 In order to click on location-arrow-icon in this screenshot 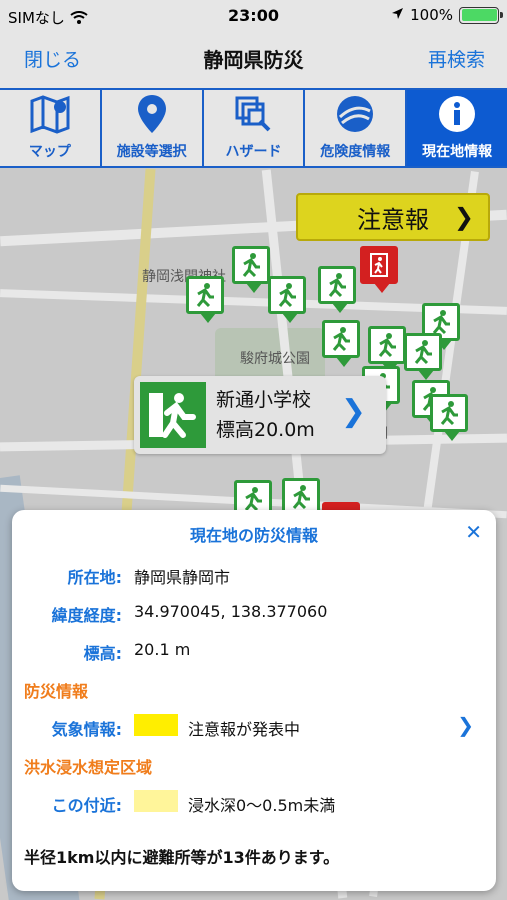, I will do `click(397, 15)`.